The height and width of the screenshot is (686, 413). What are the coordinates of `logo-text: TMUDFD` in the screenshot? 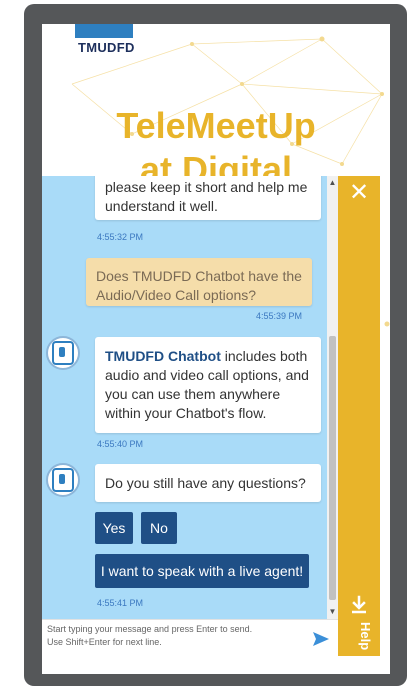 It's located at (106, 47).